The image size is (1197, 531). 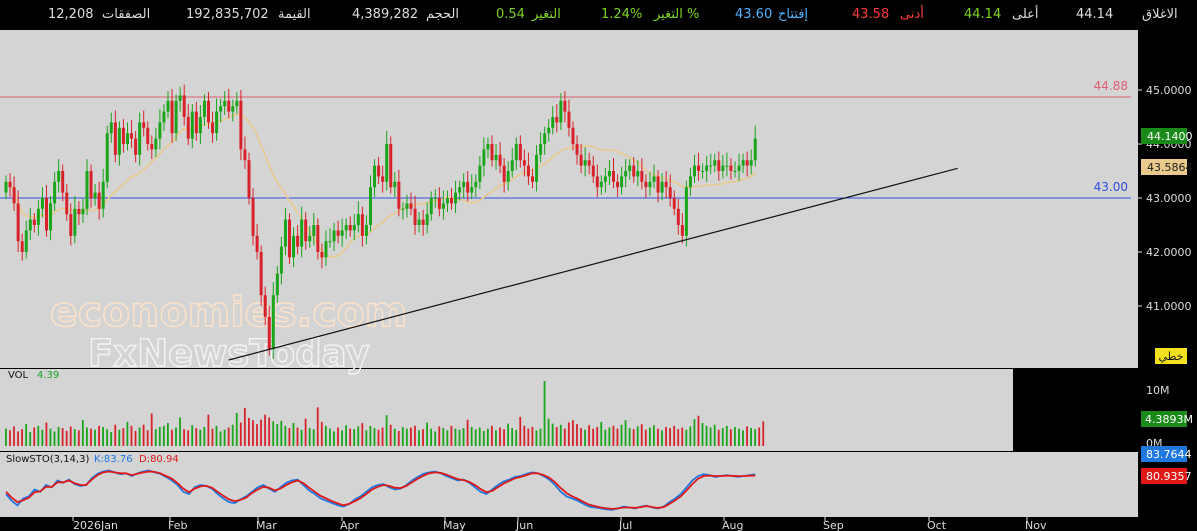 I want to click on stoch-d-label: D:80.94, so click(x=159, y=459).